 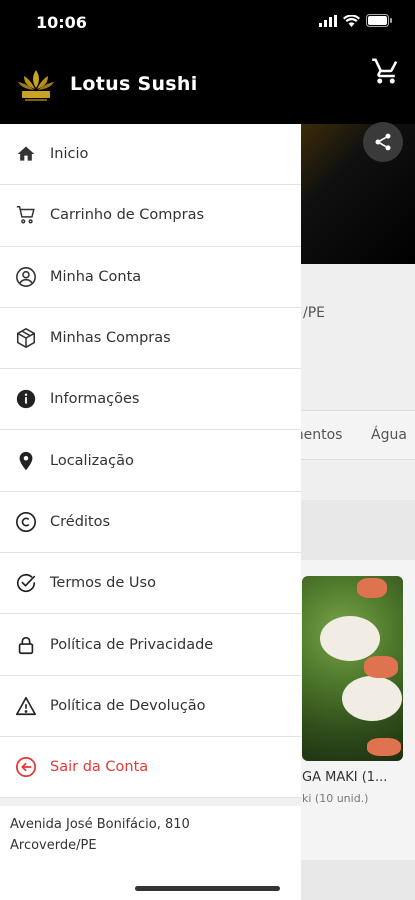 What do you see at coordinates (150, 277) in the screenshot?
I see `menu-item-minha-conta: Minha Conta` at bounding box center [150, 277].